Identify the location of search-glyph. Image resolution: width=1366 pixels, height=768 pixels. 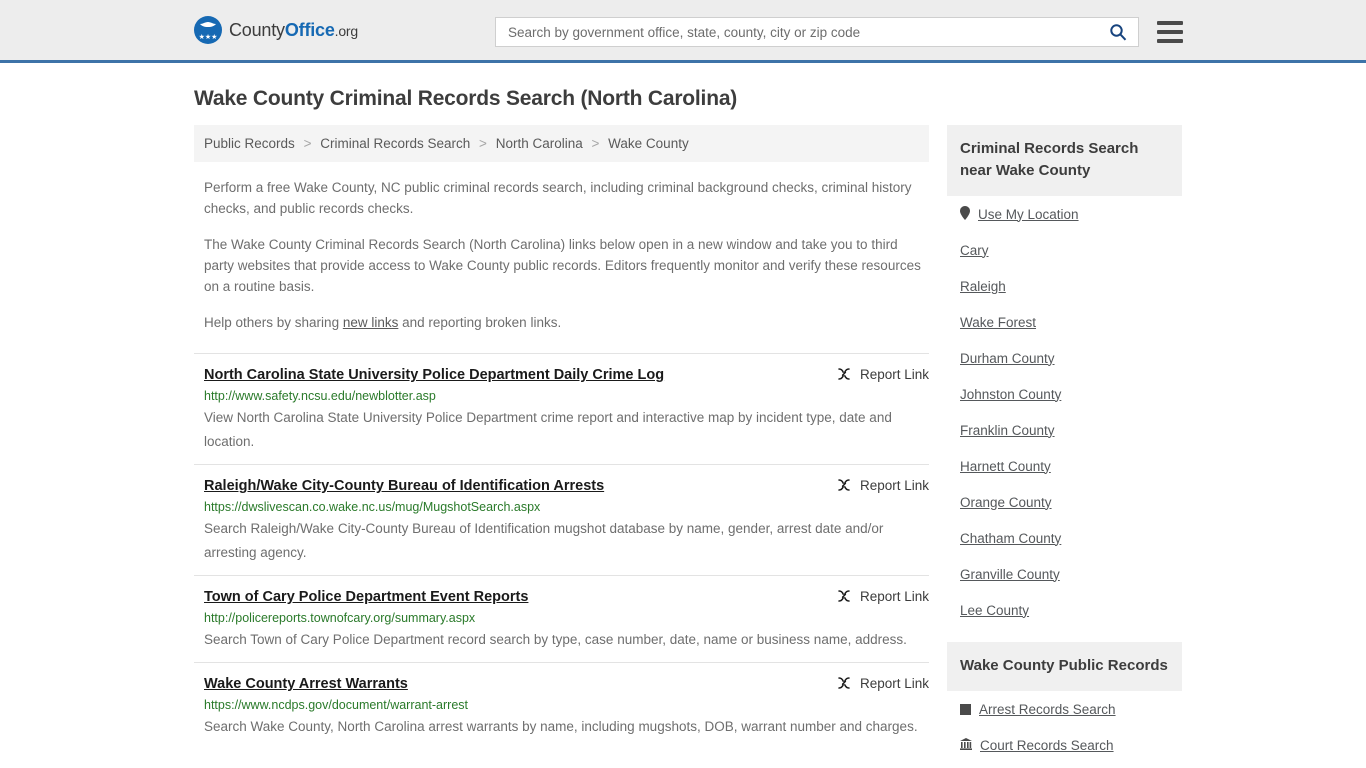
(1118, 32).